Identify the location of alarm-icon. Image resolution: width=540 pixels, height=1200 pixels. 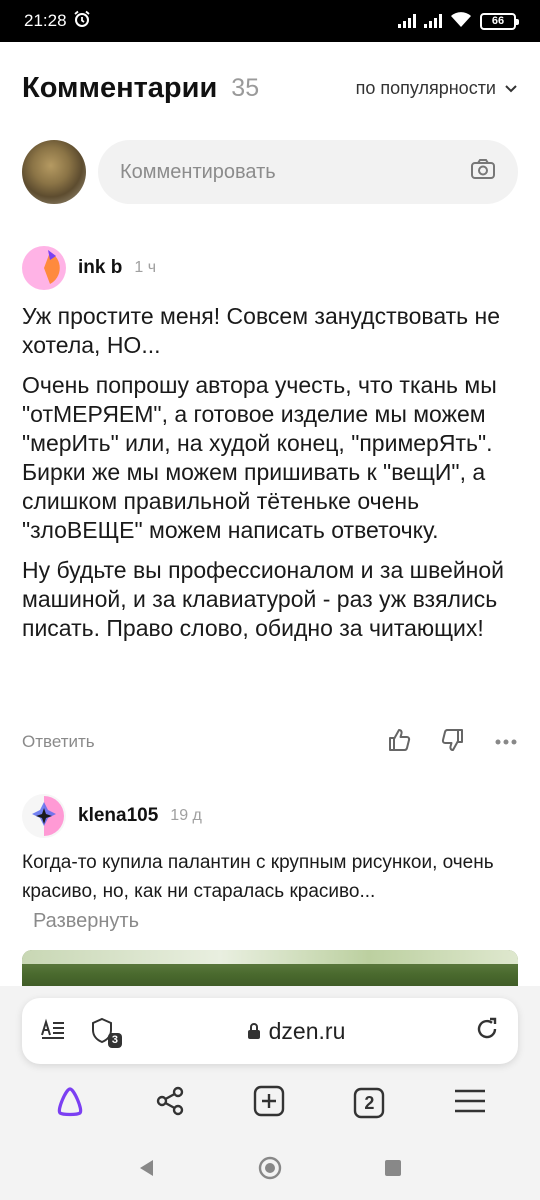
(82, 21).